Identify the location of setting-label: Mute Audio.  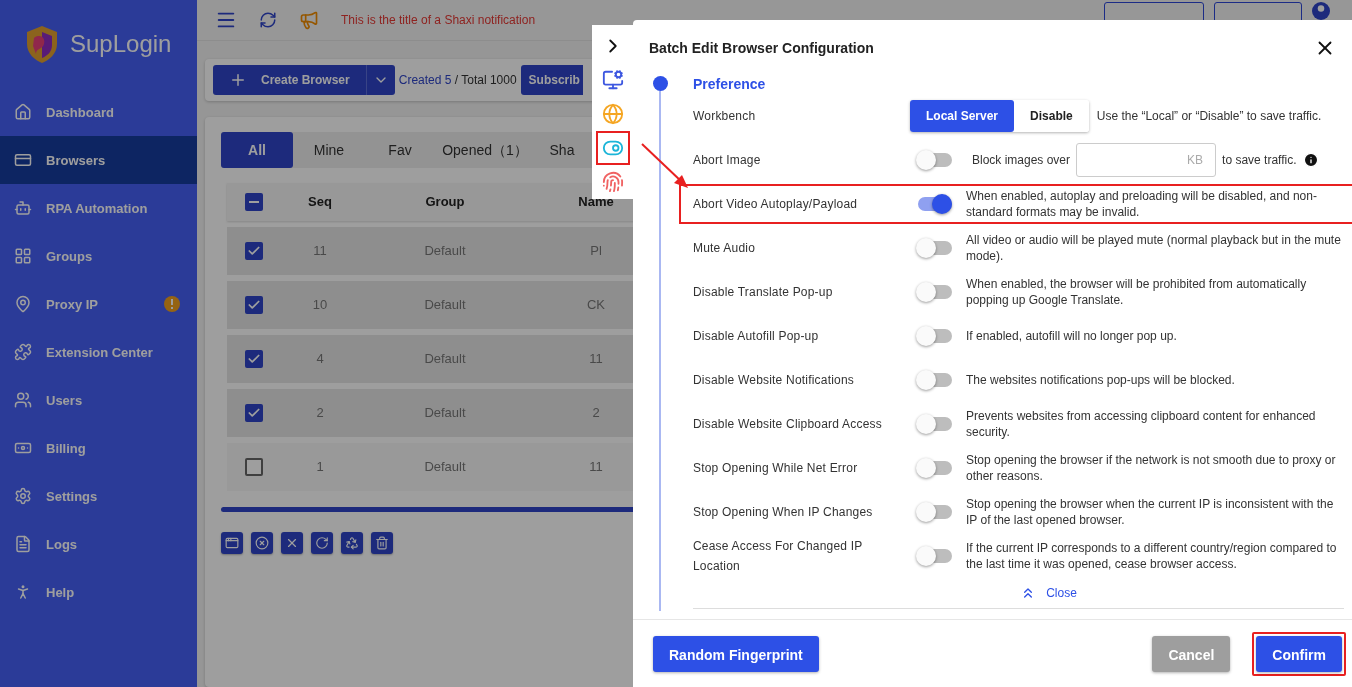
(725, 248).